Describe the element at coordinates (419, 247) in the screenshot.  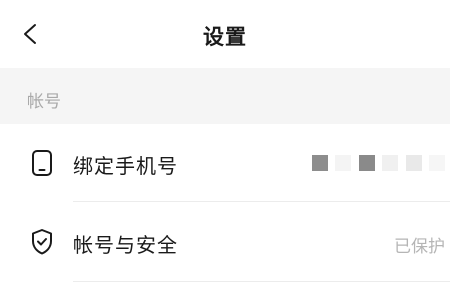
I see `security-status-text: 已保护` at that location.